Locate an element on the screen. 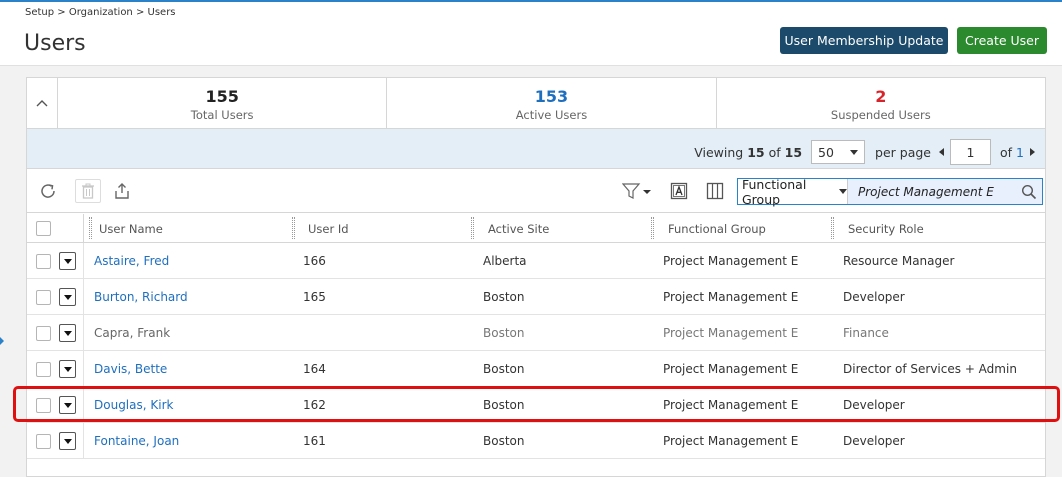 The width and height of the screenshot is (1062, 477). user-id-cell: 162 is located at coordinates (314, 405).